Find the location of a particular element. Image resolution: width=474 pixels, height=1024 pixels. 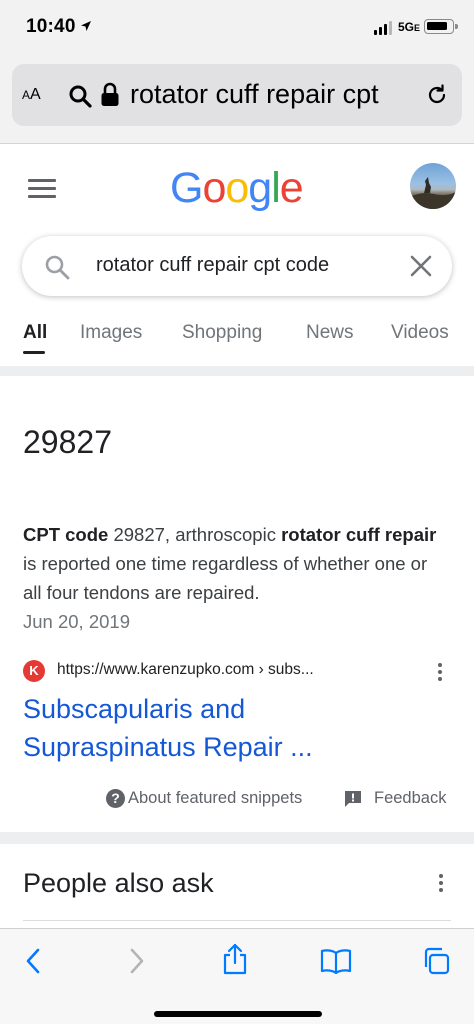

status-bar: 10:40 5GE is located at coordinates (237, 29).